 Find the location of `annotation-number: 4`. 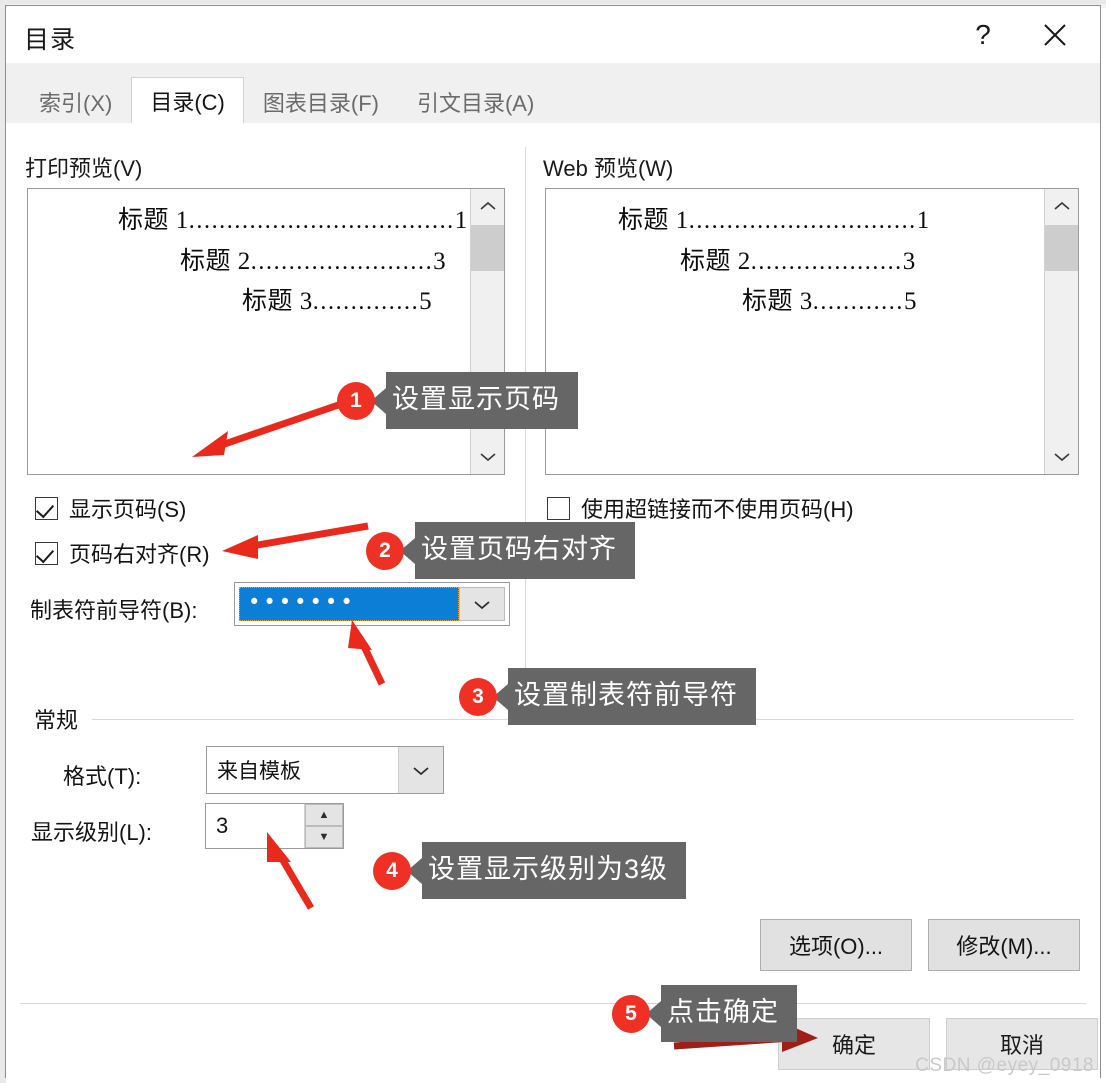

annotation-number: 4 is located at coordinates (392, 870).